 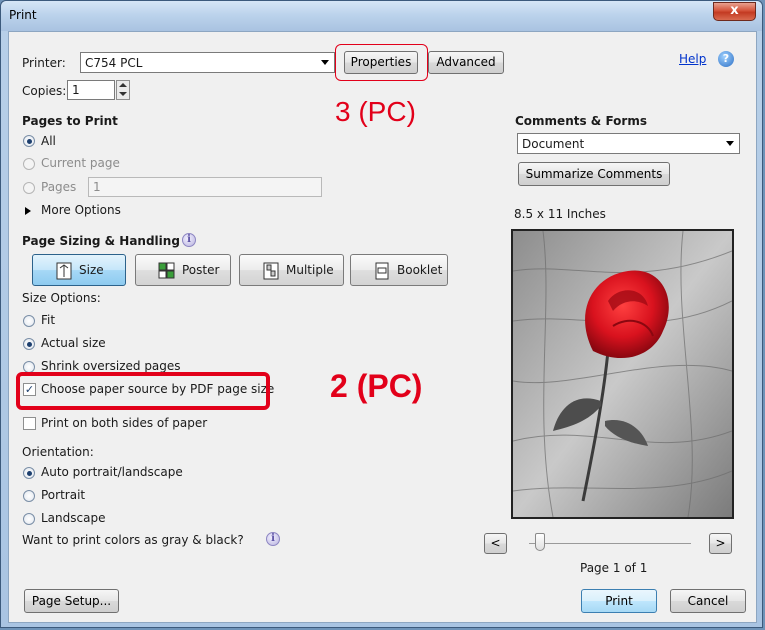 I want to click on callout-2-pc: 2 (PC), so click(x=376, y=386).